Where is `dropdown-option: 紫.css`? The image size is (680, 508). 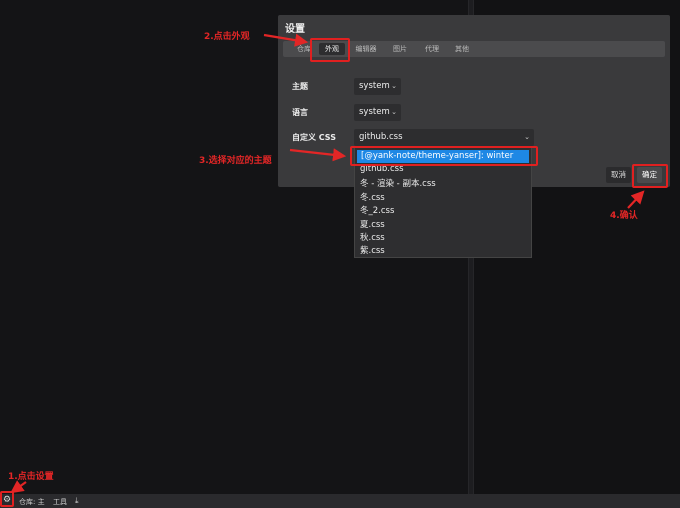 dropdown-option: 紫.css is located at coordinates (372, 250).